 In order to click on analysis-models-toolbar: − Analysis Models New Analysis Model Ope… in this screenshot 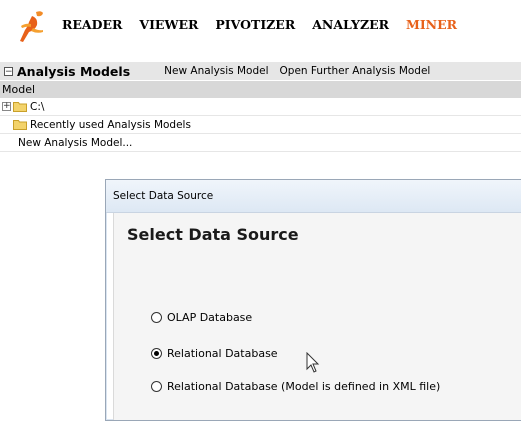, I will do `click(260, 71)`.